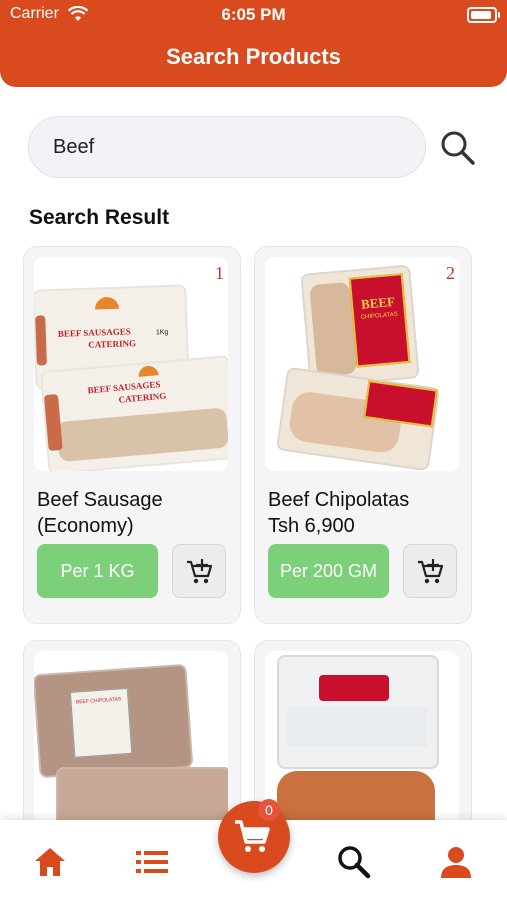 This screenshot has width=507, height=900. Describe the element at coordinates (339, 513) in the screenshot. I see `product-name: Beef Chipolatas Tsh 6,900` at that location.